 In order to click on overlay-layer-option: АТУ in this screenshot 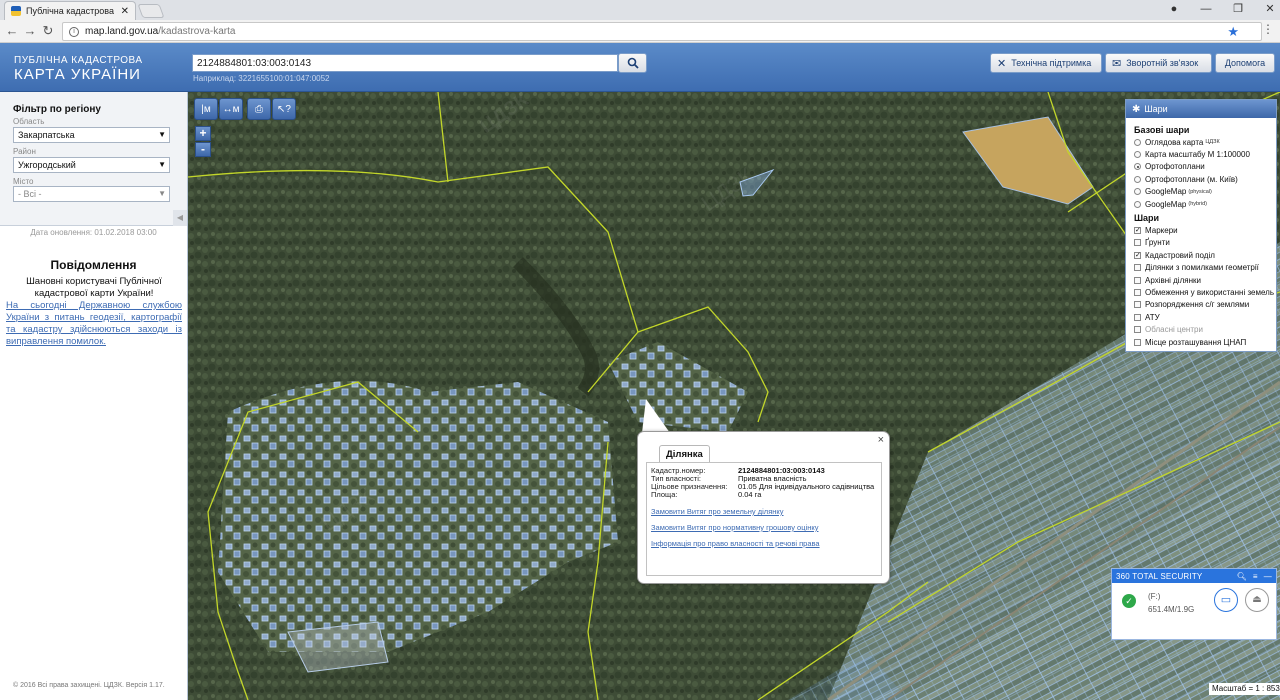, I will do `click(1205, 317)`.